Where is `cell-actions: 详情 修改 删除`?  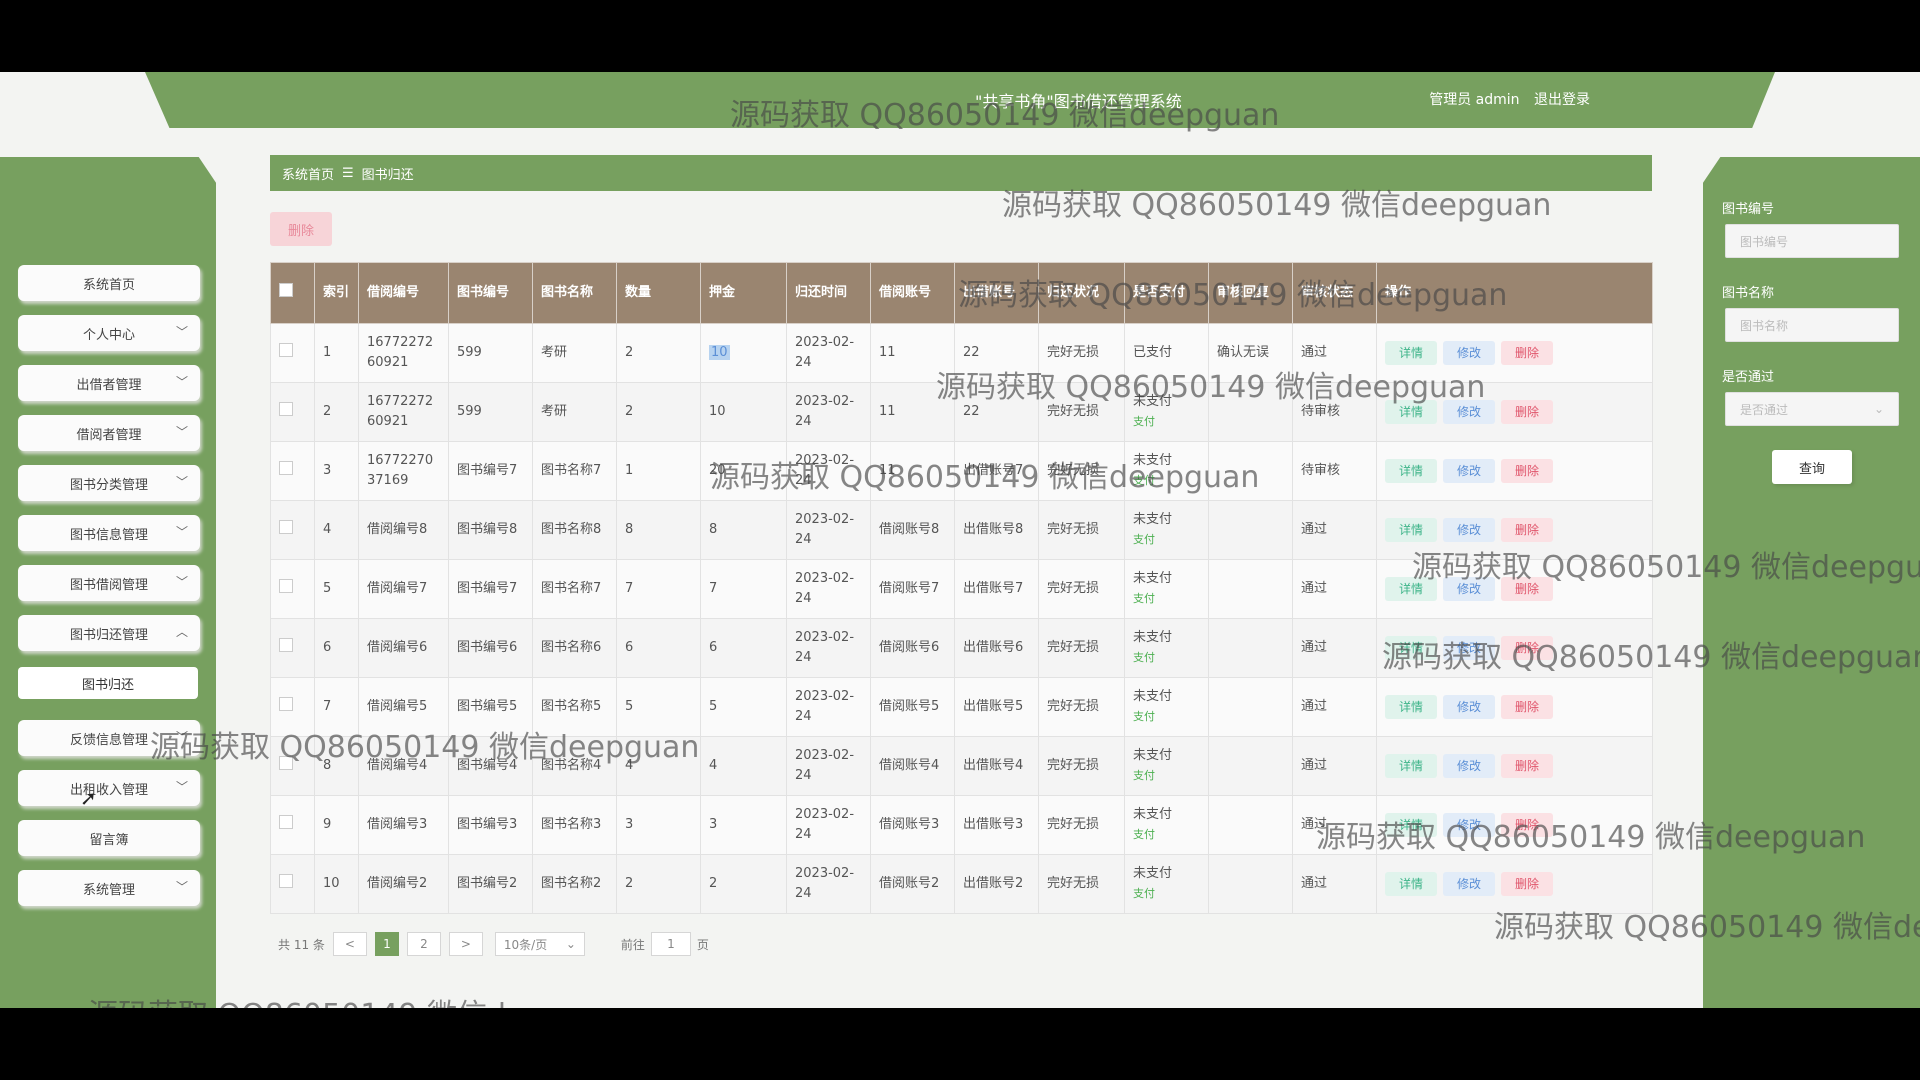 cell-actions: 详情 修改 删除 is located at coordinates (1514, 766).